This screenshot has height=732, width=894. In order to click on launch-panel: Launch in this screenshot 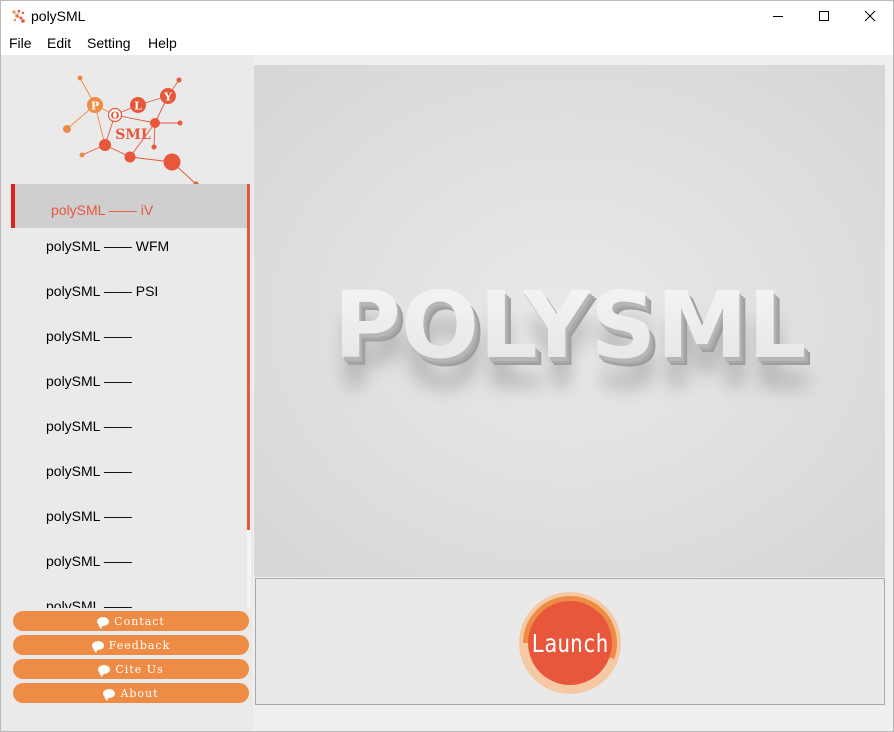, I will do `click(570, 641)`.